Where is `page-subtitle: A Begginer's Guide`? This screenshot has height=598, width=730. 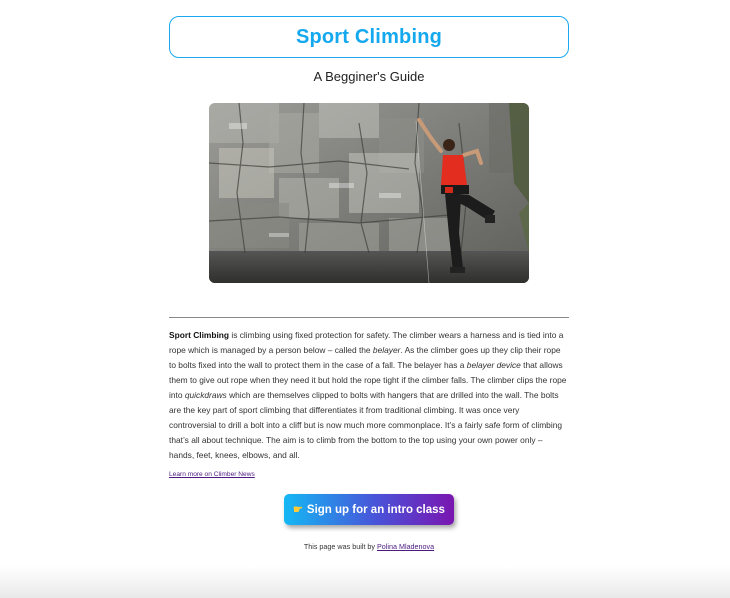 page-subtitle: A Begginer's Guide is located at coordinates (369, 76).